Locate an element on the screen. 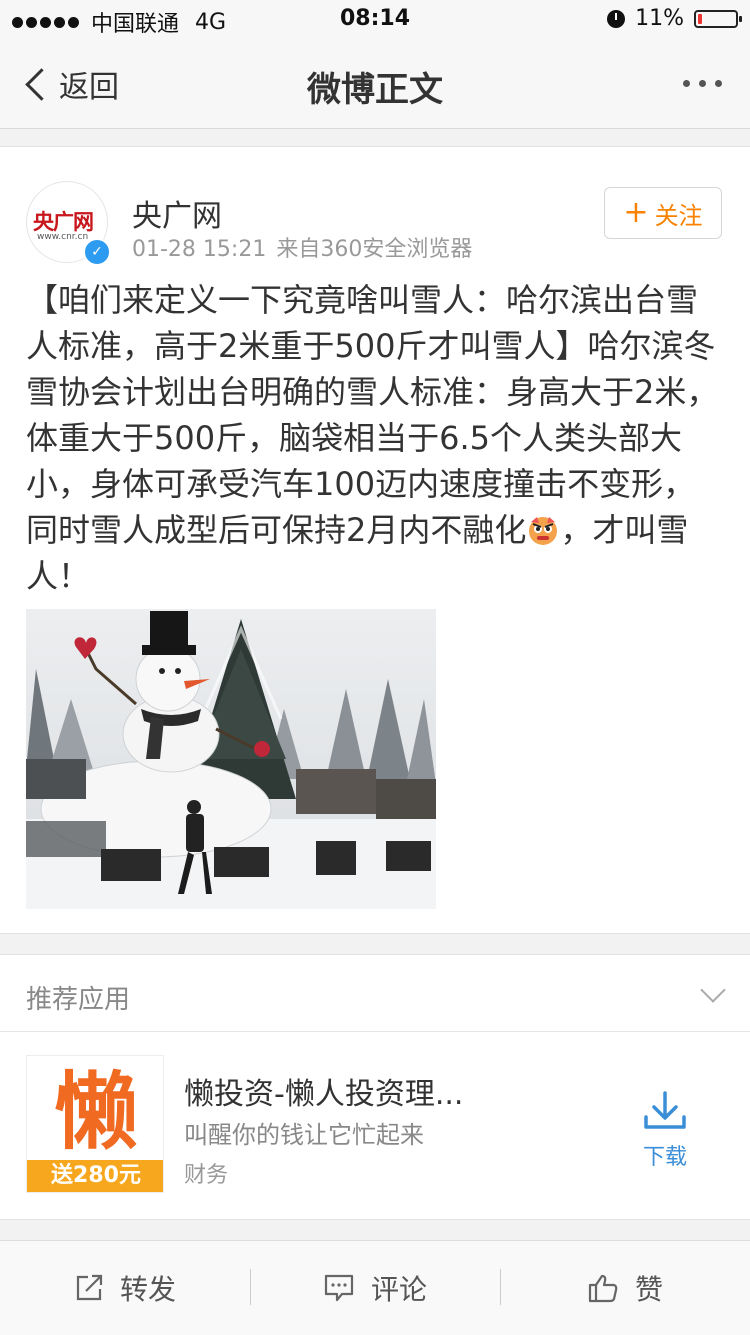 The image size is (750, 1335). post-time: 01-28 15:21 is located at coordinates (199, 249).